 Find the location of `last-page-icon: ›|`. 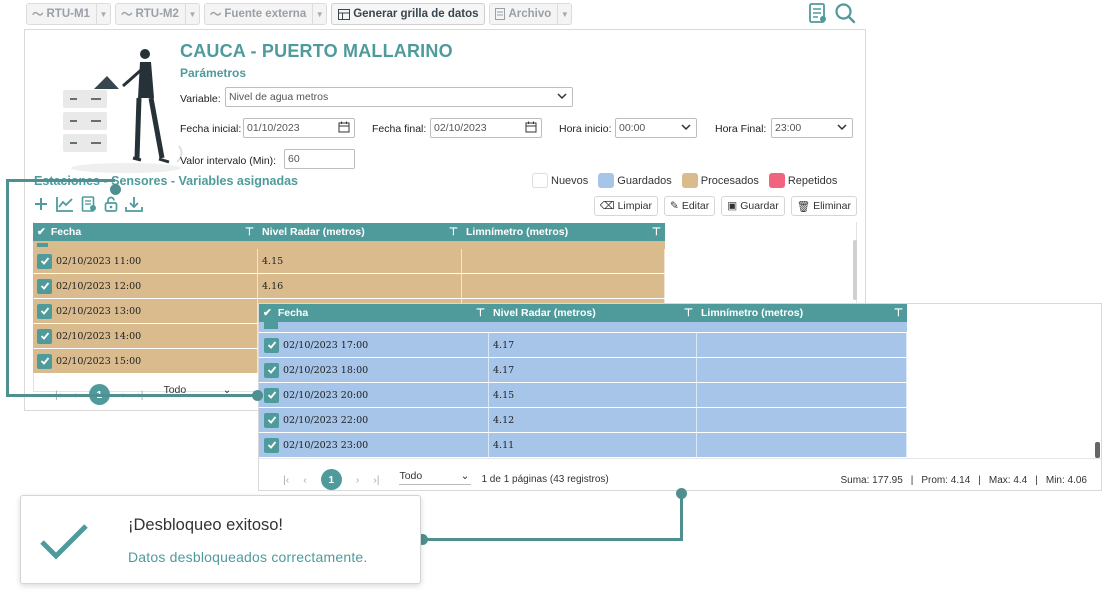

last-page-icon: ›| is located at coordinates (376, 480).